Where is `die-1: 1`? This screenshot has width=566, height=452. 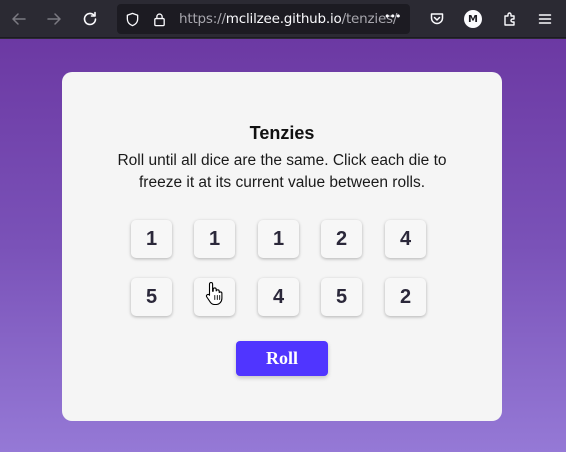
die-1: 1 is located at coordinates (151, 239).